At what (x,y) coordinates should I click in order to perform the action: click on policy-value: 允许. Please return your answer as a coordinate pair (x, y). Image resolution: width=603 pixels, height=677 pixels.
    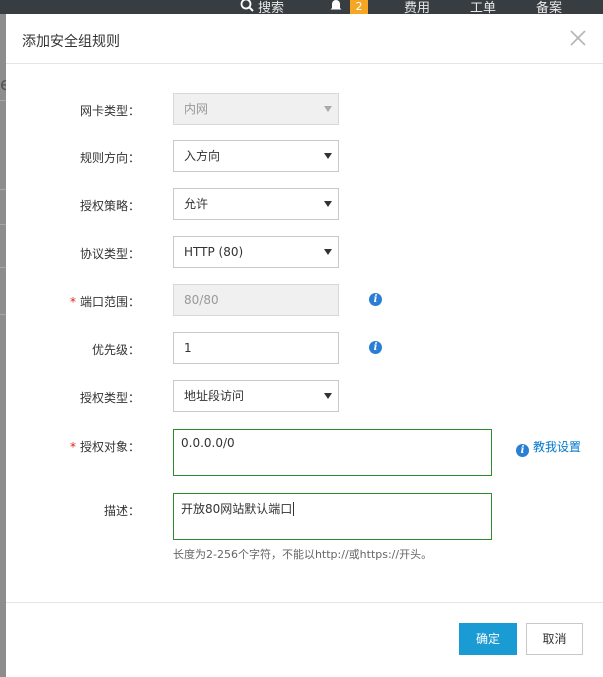
    Looking at the image, I should click on (196, 204).